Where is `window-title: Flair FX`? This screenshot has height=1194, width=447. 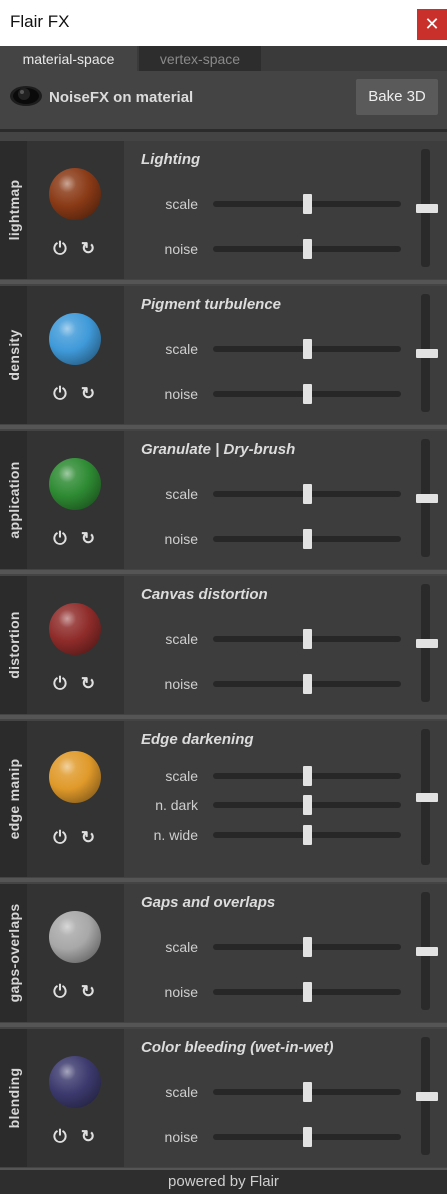 window-title: Flair FX is located at coordinates (40, 21).